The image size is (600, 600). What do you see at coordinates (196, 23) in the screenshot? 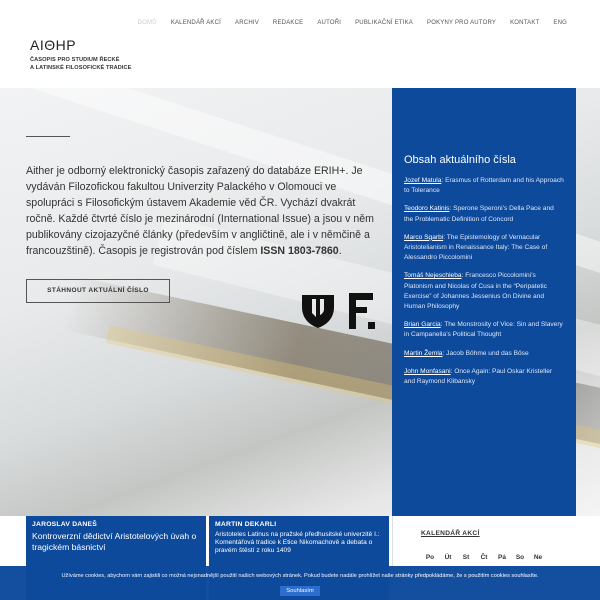
I see `nav-item-events: KALENDÁŘ AKCÍ` at bounding box center [196, 23].